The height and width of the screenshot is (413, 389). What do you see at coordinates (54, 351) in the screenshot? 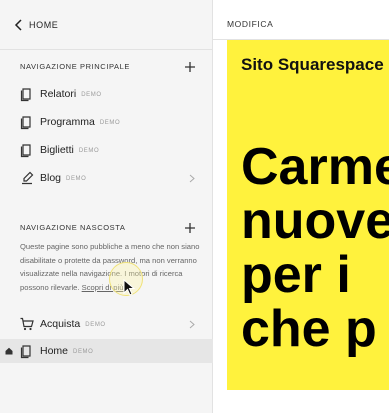
I see `nav-item-label: Home` at bounding box center [54, 351].